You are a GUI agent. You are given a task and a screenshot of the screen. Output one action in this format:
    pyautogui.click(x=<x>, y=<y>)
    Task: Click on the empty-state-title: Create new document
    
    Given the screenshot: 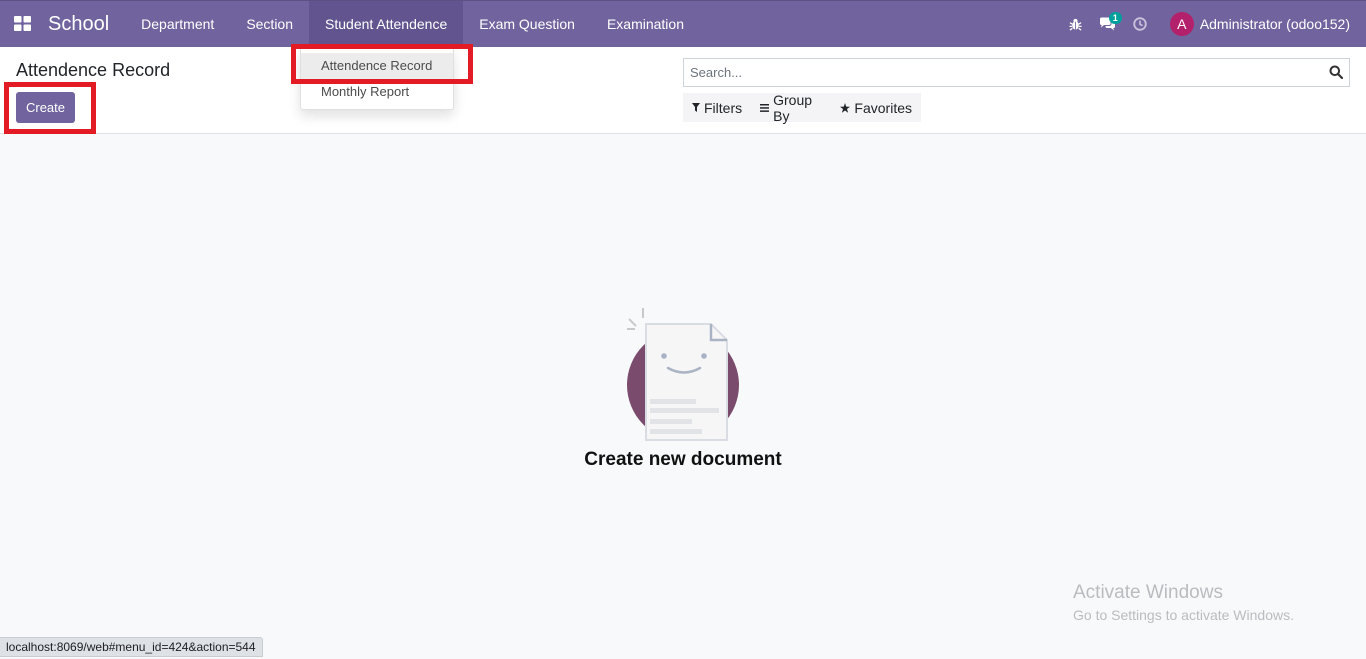 What is the action you would take?
    pyautogui.click(x=683, y=459)
    